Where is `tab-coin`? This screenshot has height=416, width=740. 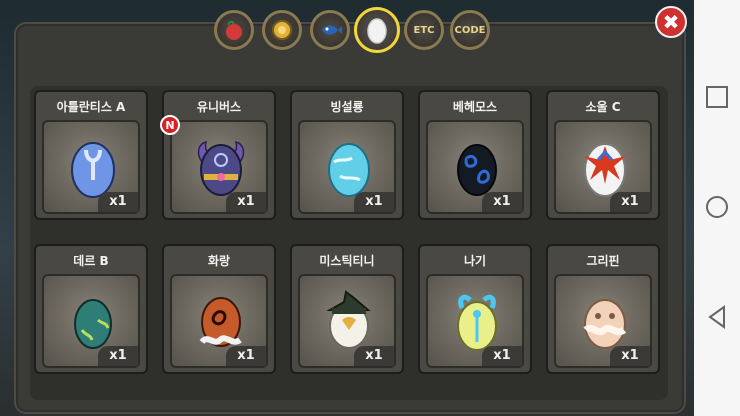 tab-coin is located at coordinates (282, 30).